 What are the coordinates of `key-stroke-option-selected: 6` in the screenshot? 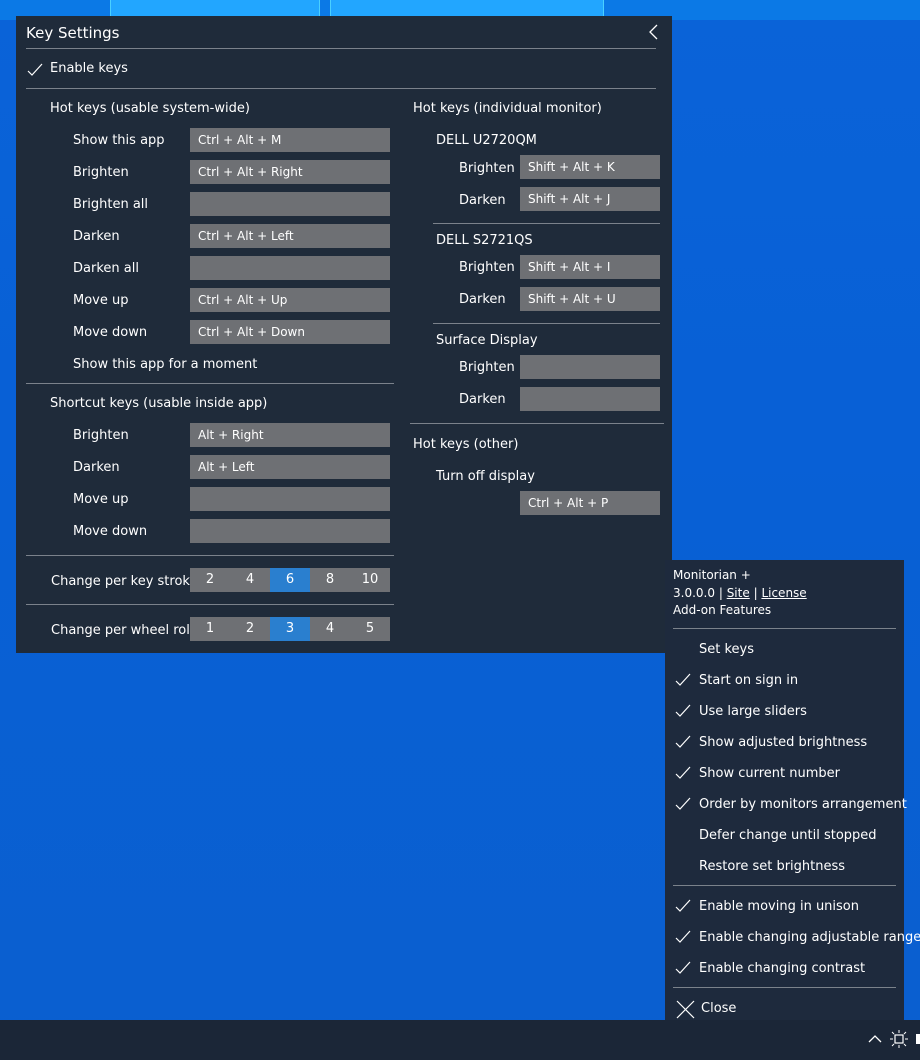 It's located at (290, 580).